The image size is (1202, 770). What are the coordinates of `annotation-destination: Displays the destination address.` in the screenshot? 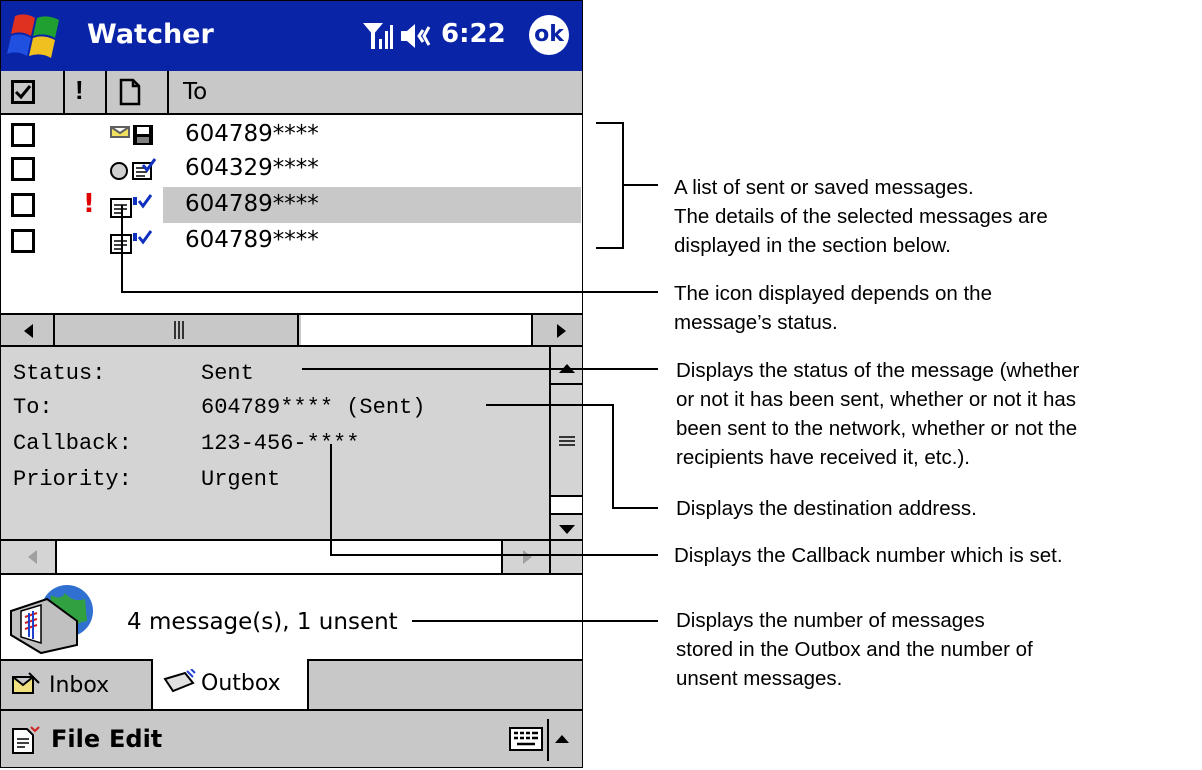 It's located at (826, 508).